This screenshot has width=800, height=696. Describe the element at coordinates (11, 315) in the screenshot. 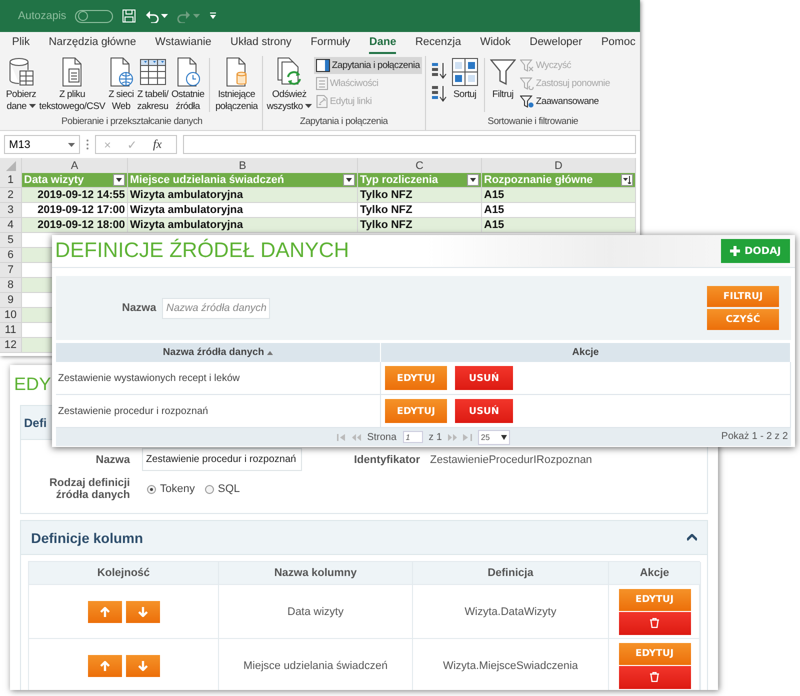

I see `row-number: 10` at that location.